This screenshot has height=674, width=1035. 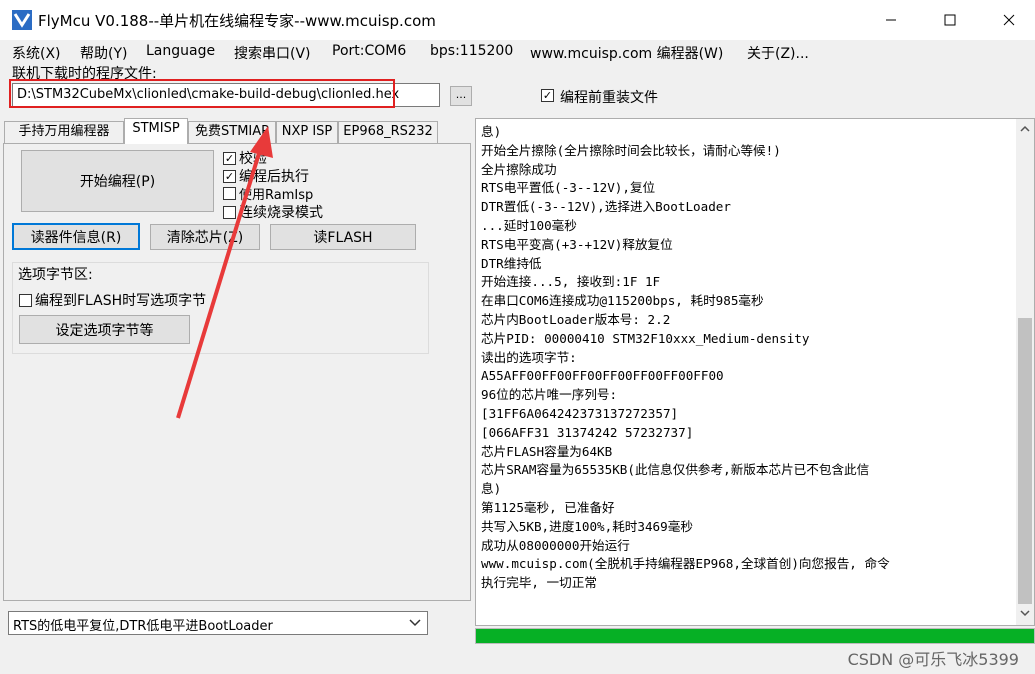 I want to click on scroll-up-icon, so click(x=1025, y=129).